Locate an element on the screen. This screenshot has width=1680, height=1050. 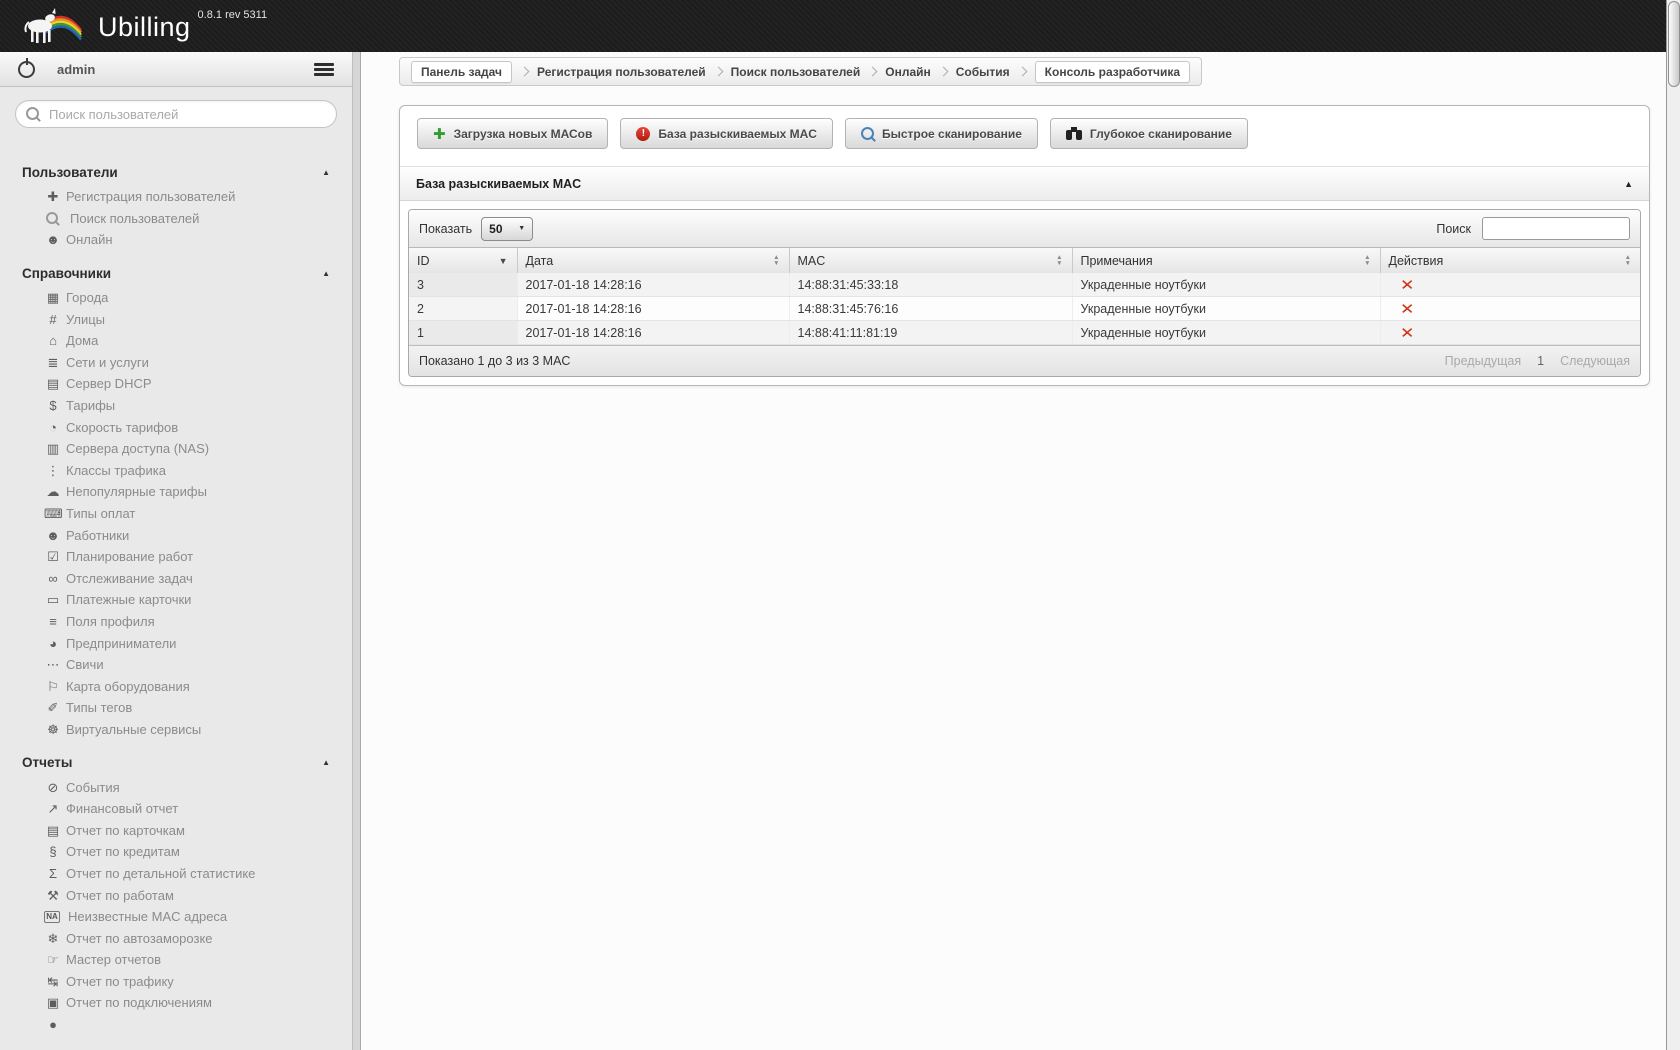
sidebar-item: ⌂ Дома is located at coordinates (176, 341).